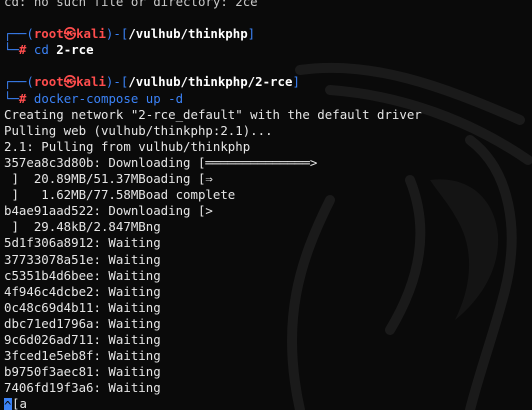 The width and height of the screenshot is (532, 410). Describe the element at coordinates (82, 356) in the screenshot. I see `output-line: 3fced1e5eb8f: Waiting` at that location.